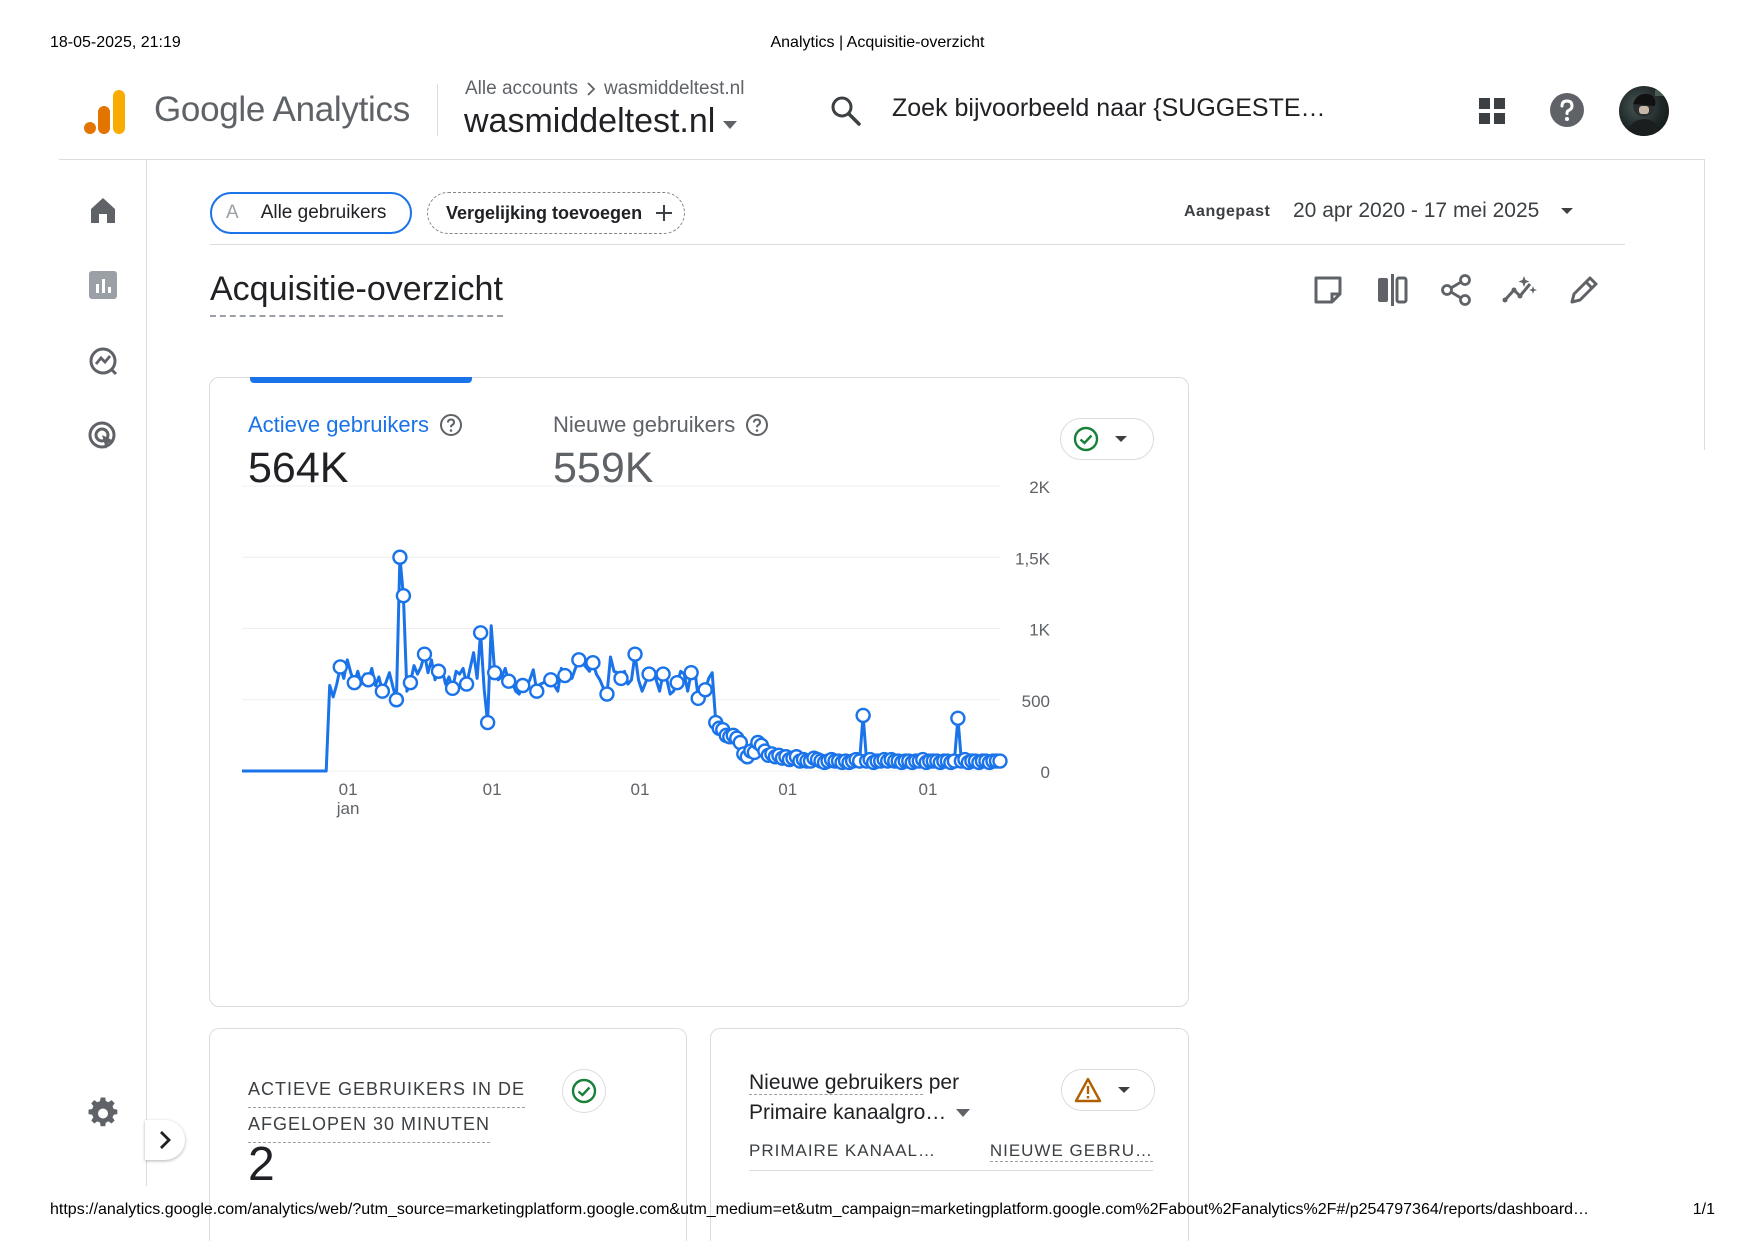 The image size is (1755, 1241). What do you see at coordinates (105, 112) in the screenshot?
I see `google-analytics-logo-icon` at bounding box center [105, 112].